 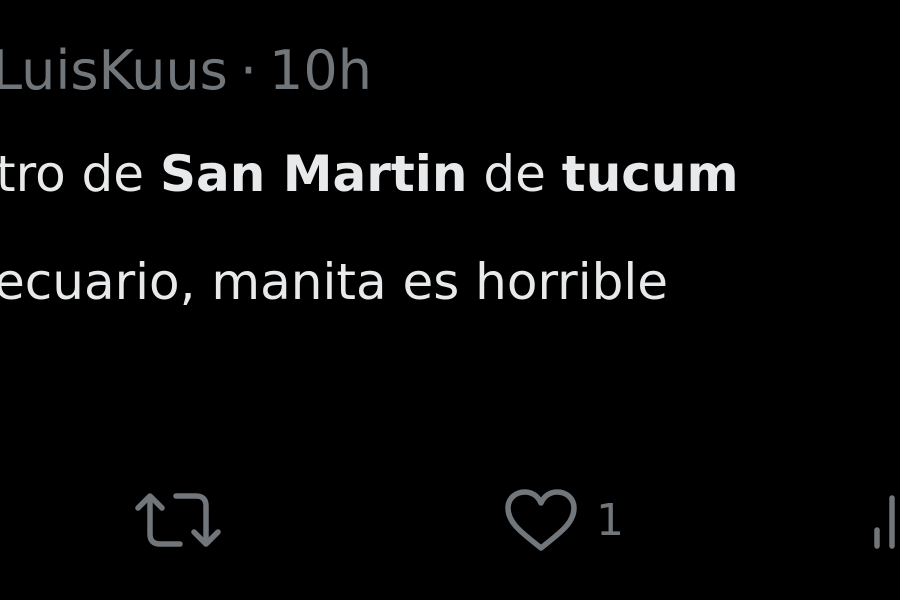 What do you see at coordinates (80, 174) in the screenshot?
I see `text-segment: tro de` at bounding box center [80, 174].